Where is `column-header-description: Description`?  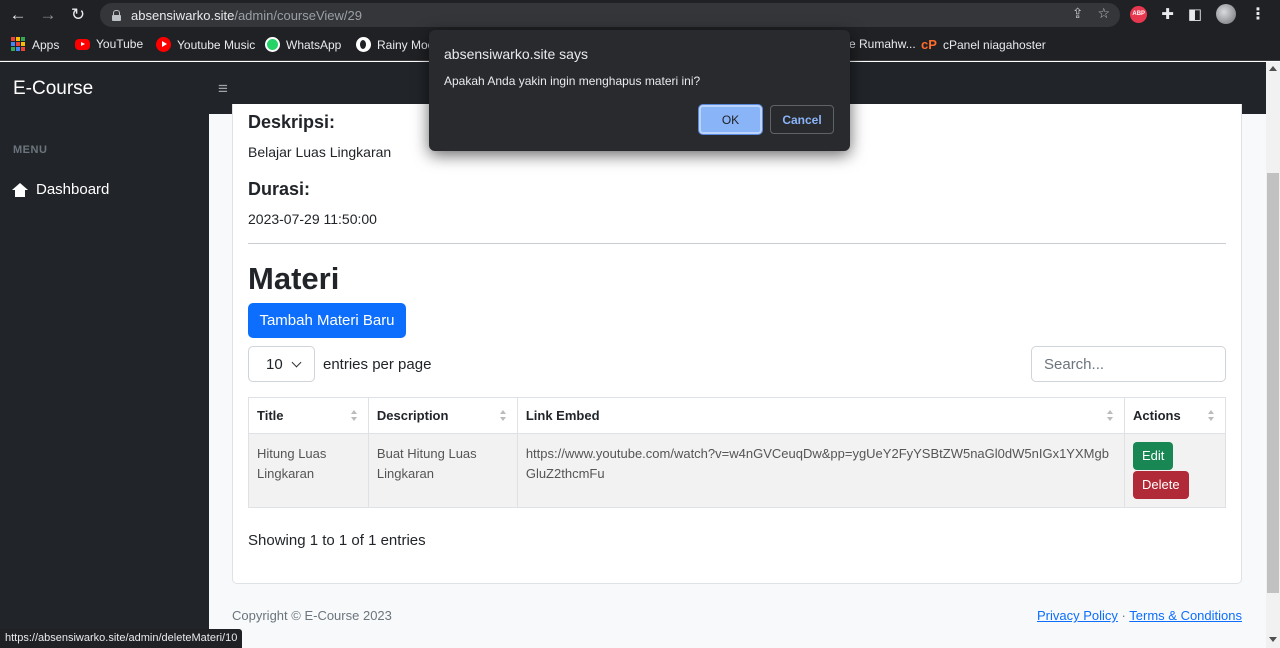
column-header-description: Description is located at coordinates (442, 415).